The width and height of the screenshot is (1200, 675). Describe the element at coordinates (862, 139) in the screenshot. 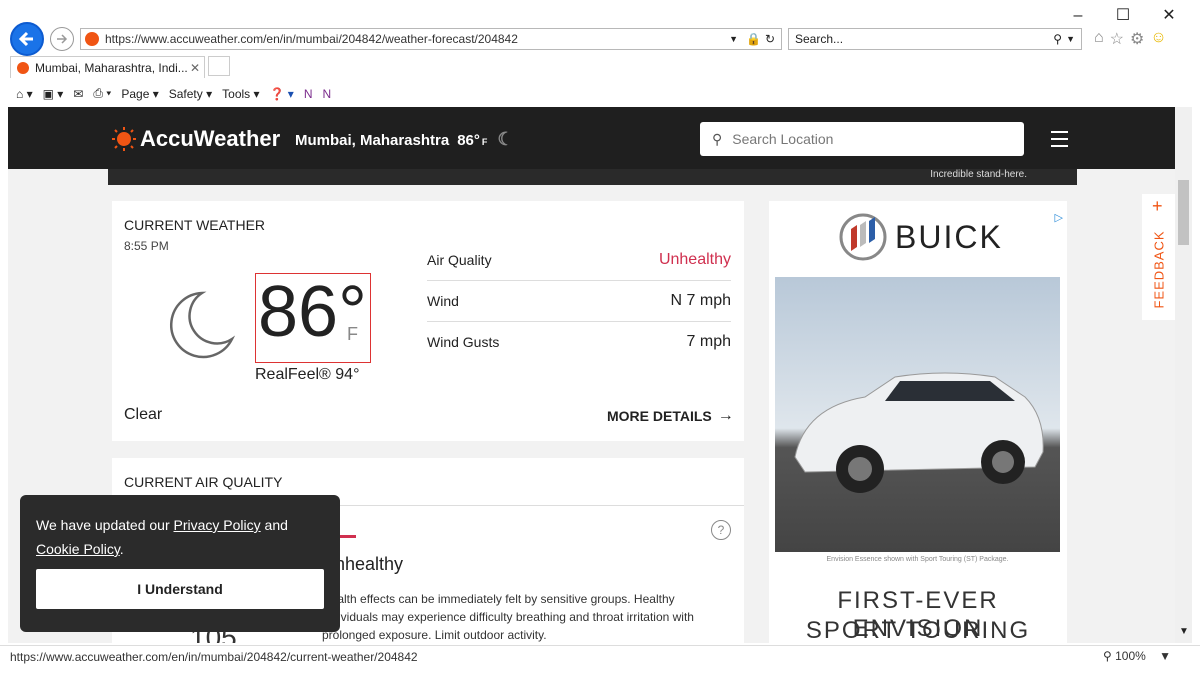

I see `location-search-box: ⚲ Search Location` at that location.